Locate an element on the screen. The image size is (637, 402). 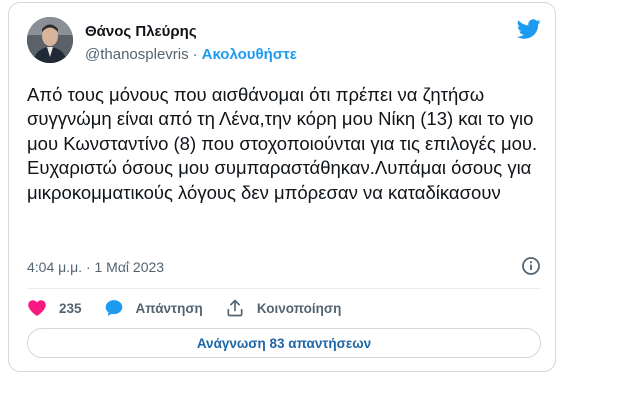
action-bar: 235 Απάντηση Κοινοποίηση is located at coordinates (195, 308).